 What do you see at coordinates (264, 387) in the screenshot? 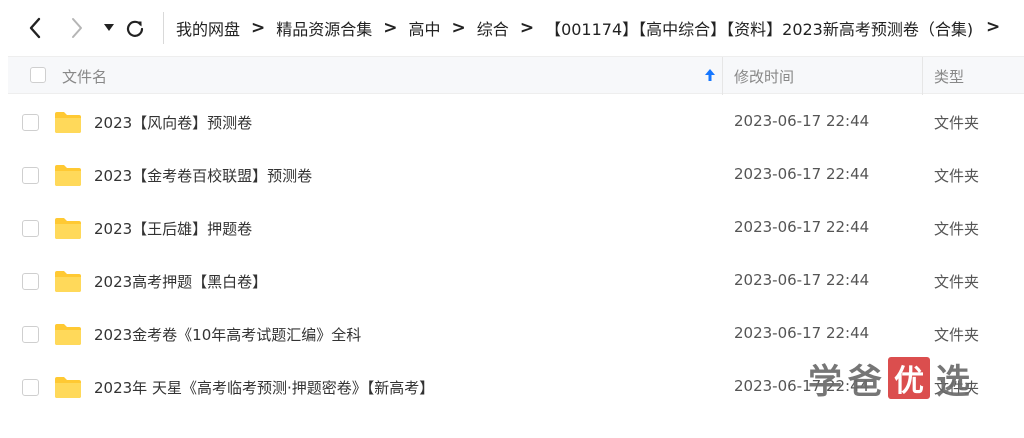
I see `file-name: 2023年 天星《高考临考预测·押题密卷》【新高考】` at bounding box center [264, 387].